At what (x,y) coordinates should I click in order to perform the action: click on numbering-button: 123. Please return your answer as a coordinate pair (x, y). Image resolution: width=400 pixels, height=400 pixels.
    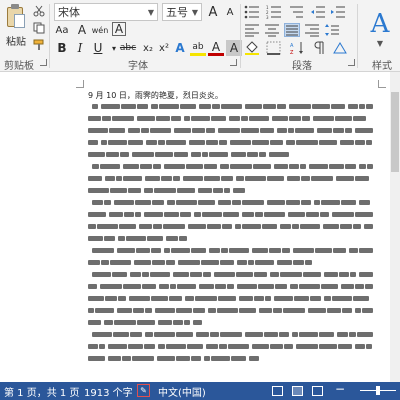
    Looking at the image, I should click on (274, 12).